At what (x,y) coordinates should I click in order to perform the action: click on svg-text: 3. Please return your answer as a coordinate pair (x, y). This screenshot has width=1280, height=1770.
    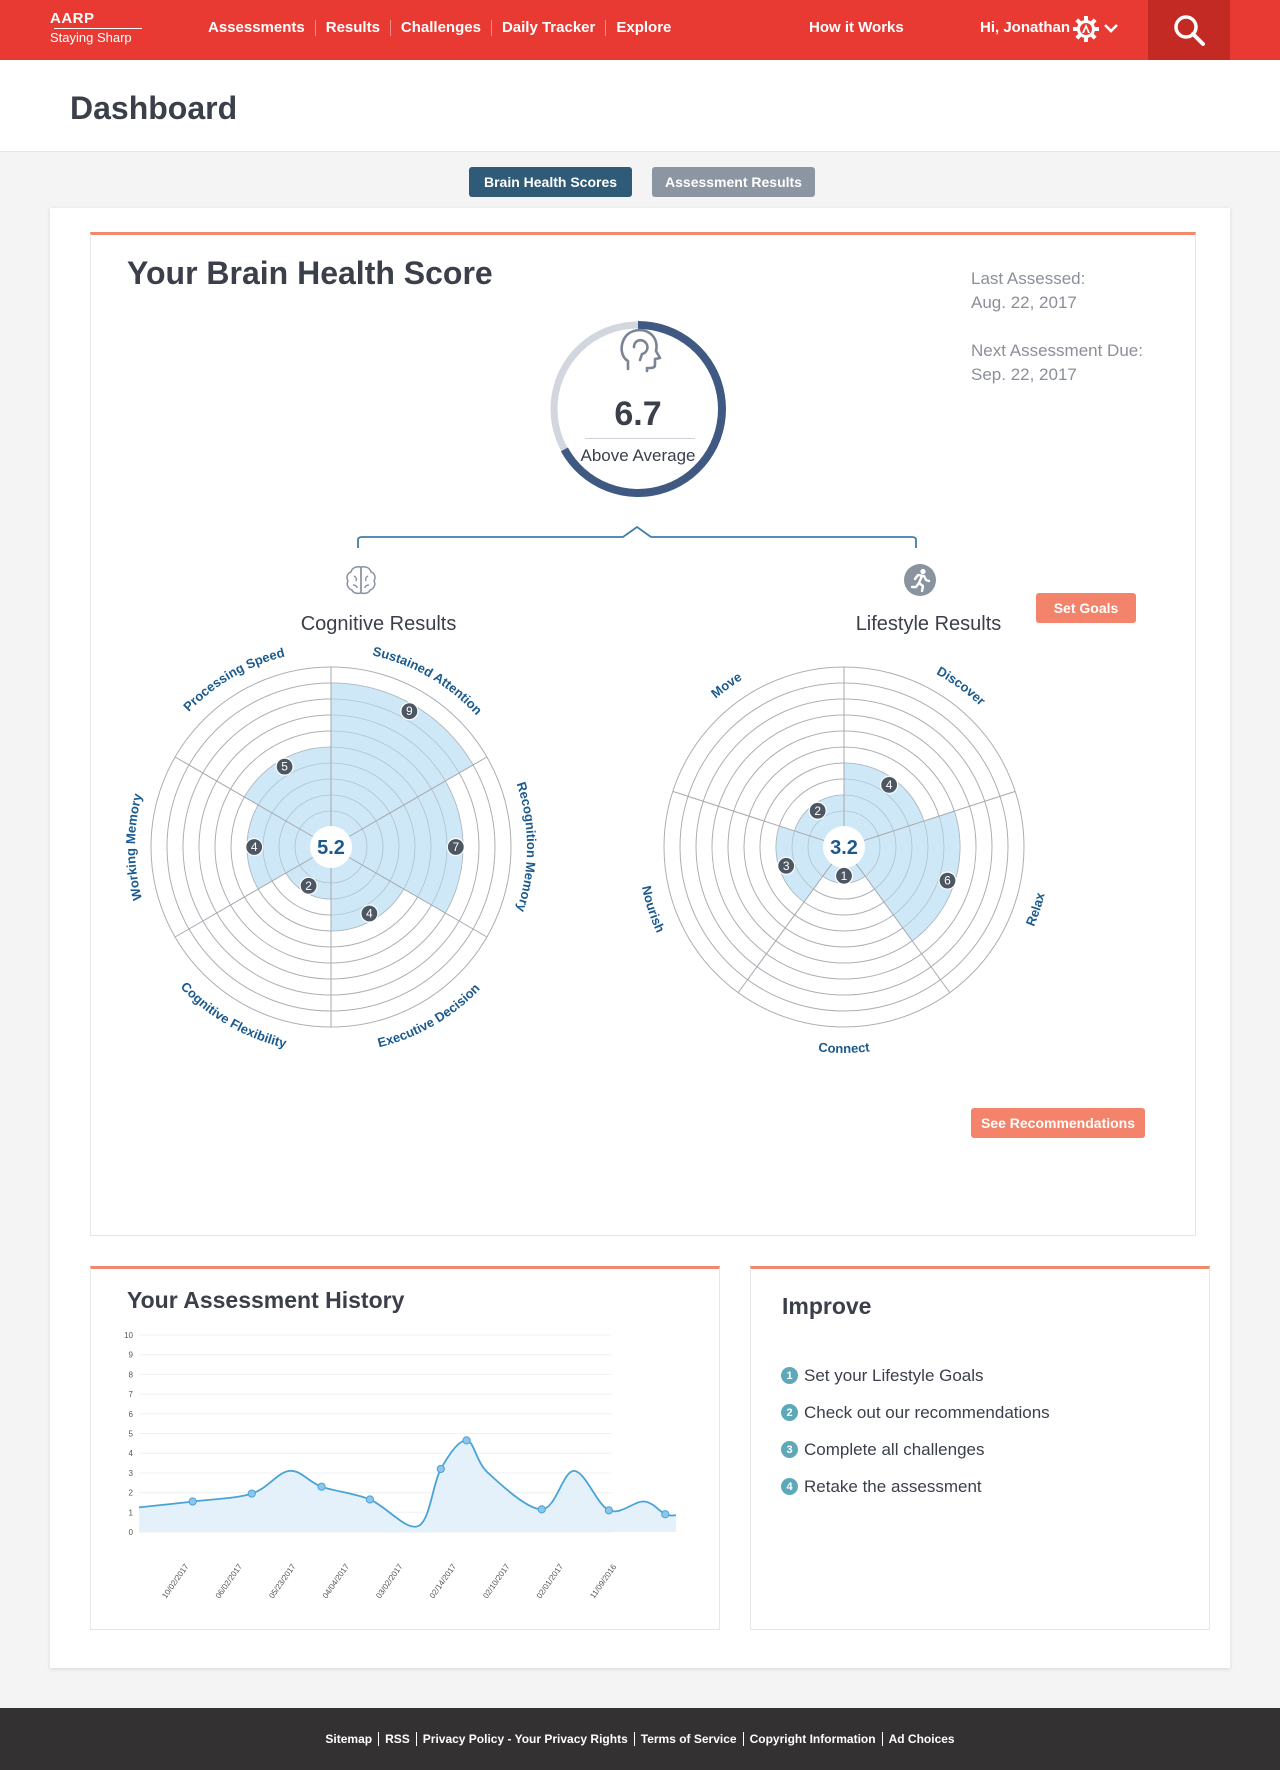
    Looking at the image, I should click on (786, 866).